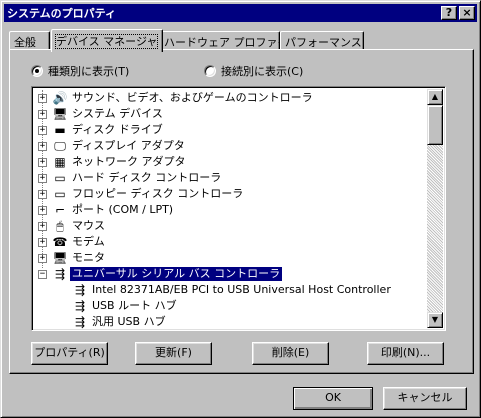  I want to click on computer-icon: 🖥, so click(60, 114).